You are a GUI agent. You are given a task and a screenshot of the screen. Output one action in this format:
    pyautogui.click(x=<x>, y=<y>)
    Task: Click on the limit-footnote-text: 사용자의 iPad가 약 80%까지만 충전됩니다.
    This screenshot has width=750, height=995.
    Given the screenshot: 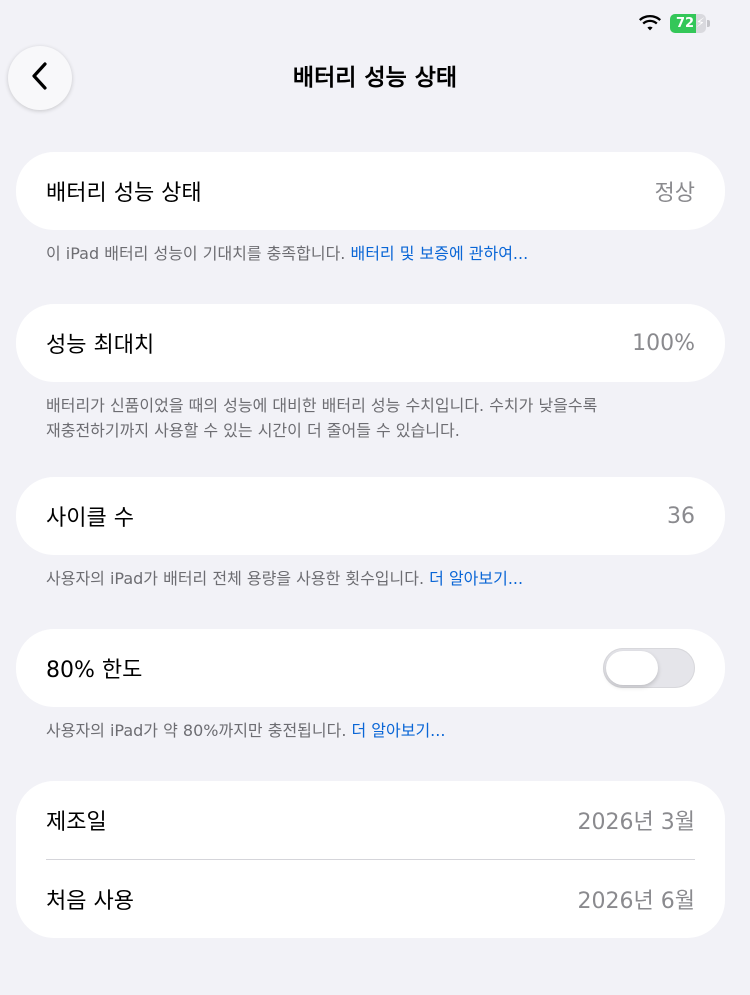 What is the action you would take?
    pyautogui.click(x=199, y=730)
    